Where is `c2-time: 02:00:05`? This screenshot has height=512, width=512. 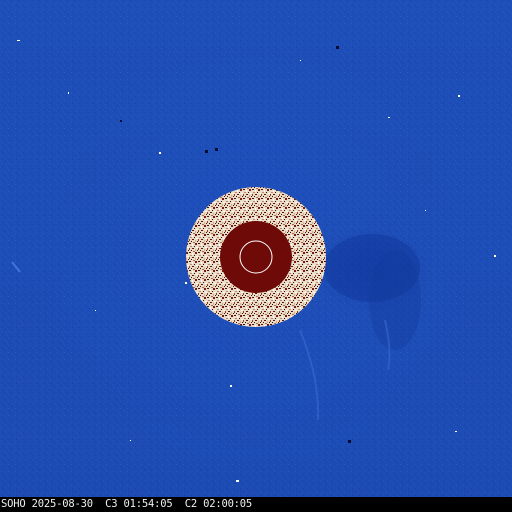
c2-time: 02:00:05 is located at coordinates (228, 504).